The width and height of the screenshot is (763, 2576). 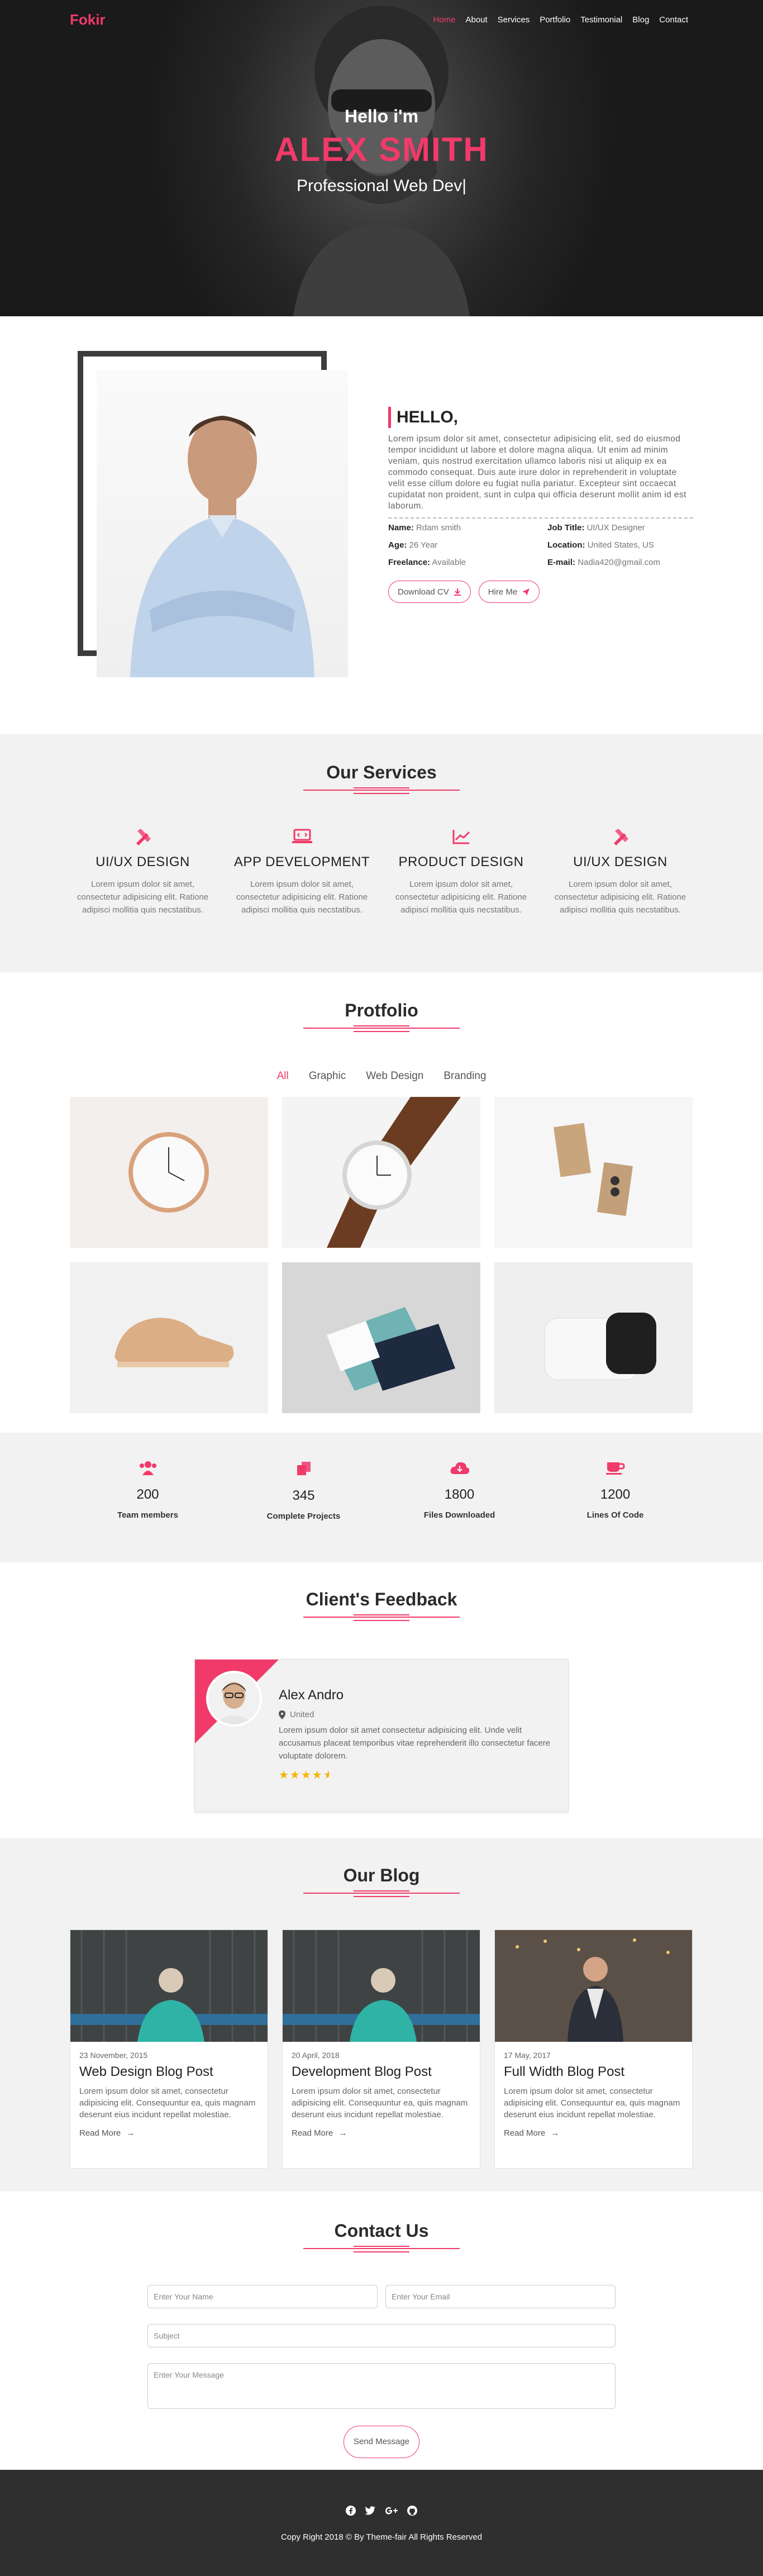 What do you see at coordinates (381, 2442) in the screenshot?
I see `send-message-button: Send Message` at bounding box center [381, 2442].